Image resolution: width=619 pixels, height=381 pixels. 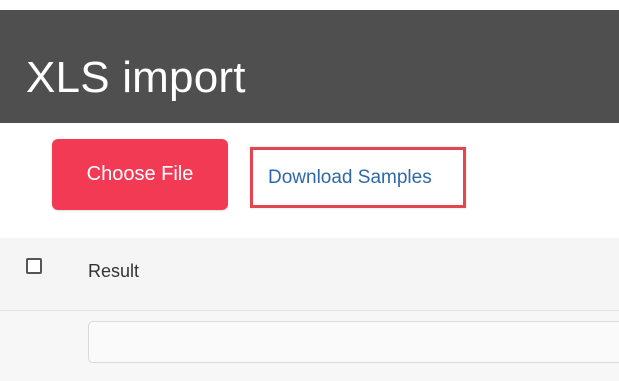 I want to click on choose-file-button: Choose File, so click(x=140, y=174).